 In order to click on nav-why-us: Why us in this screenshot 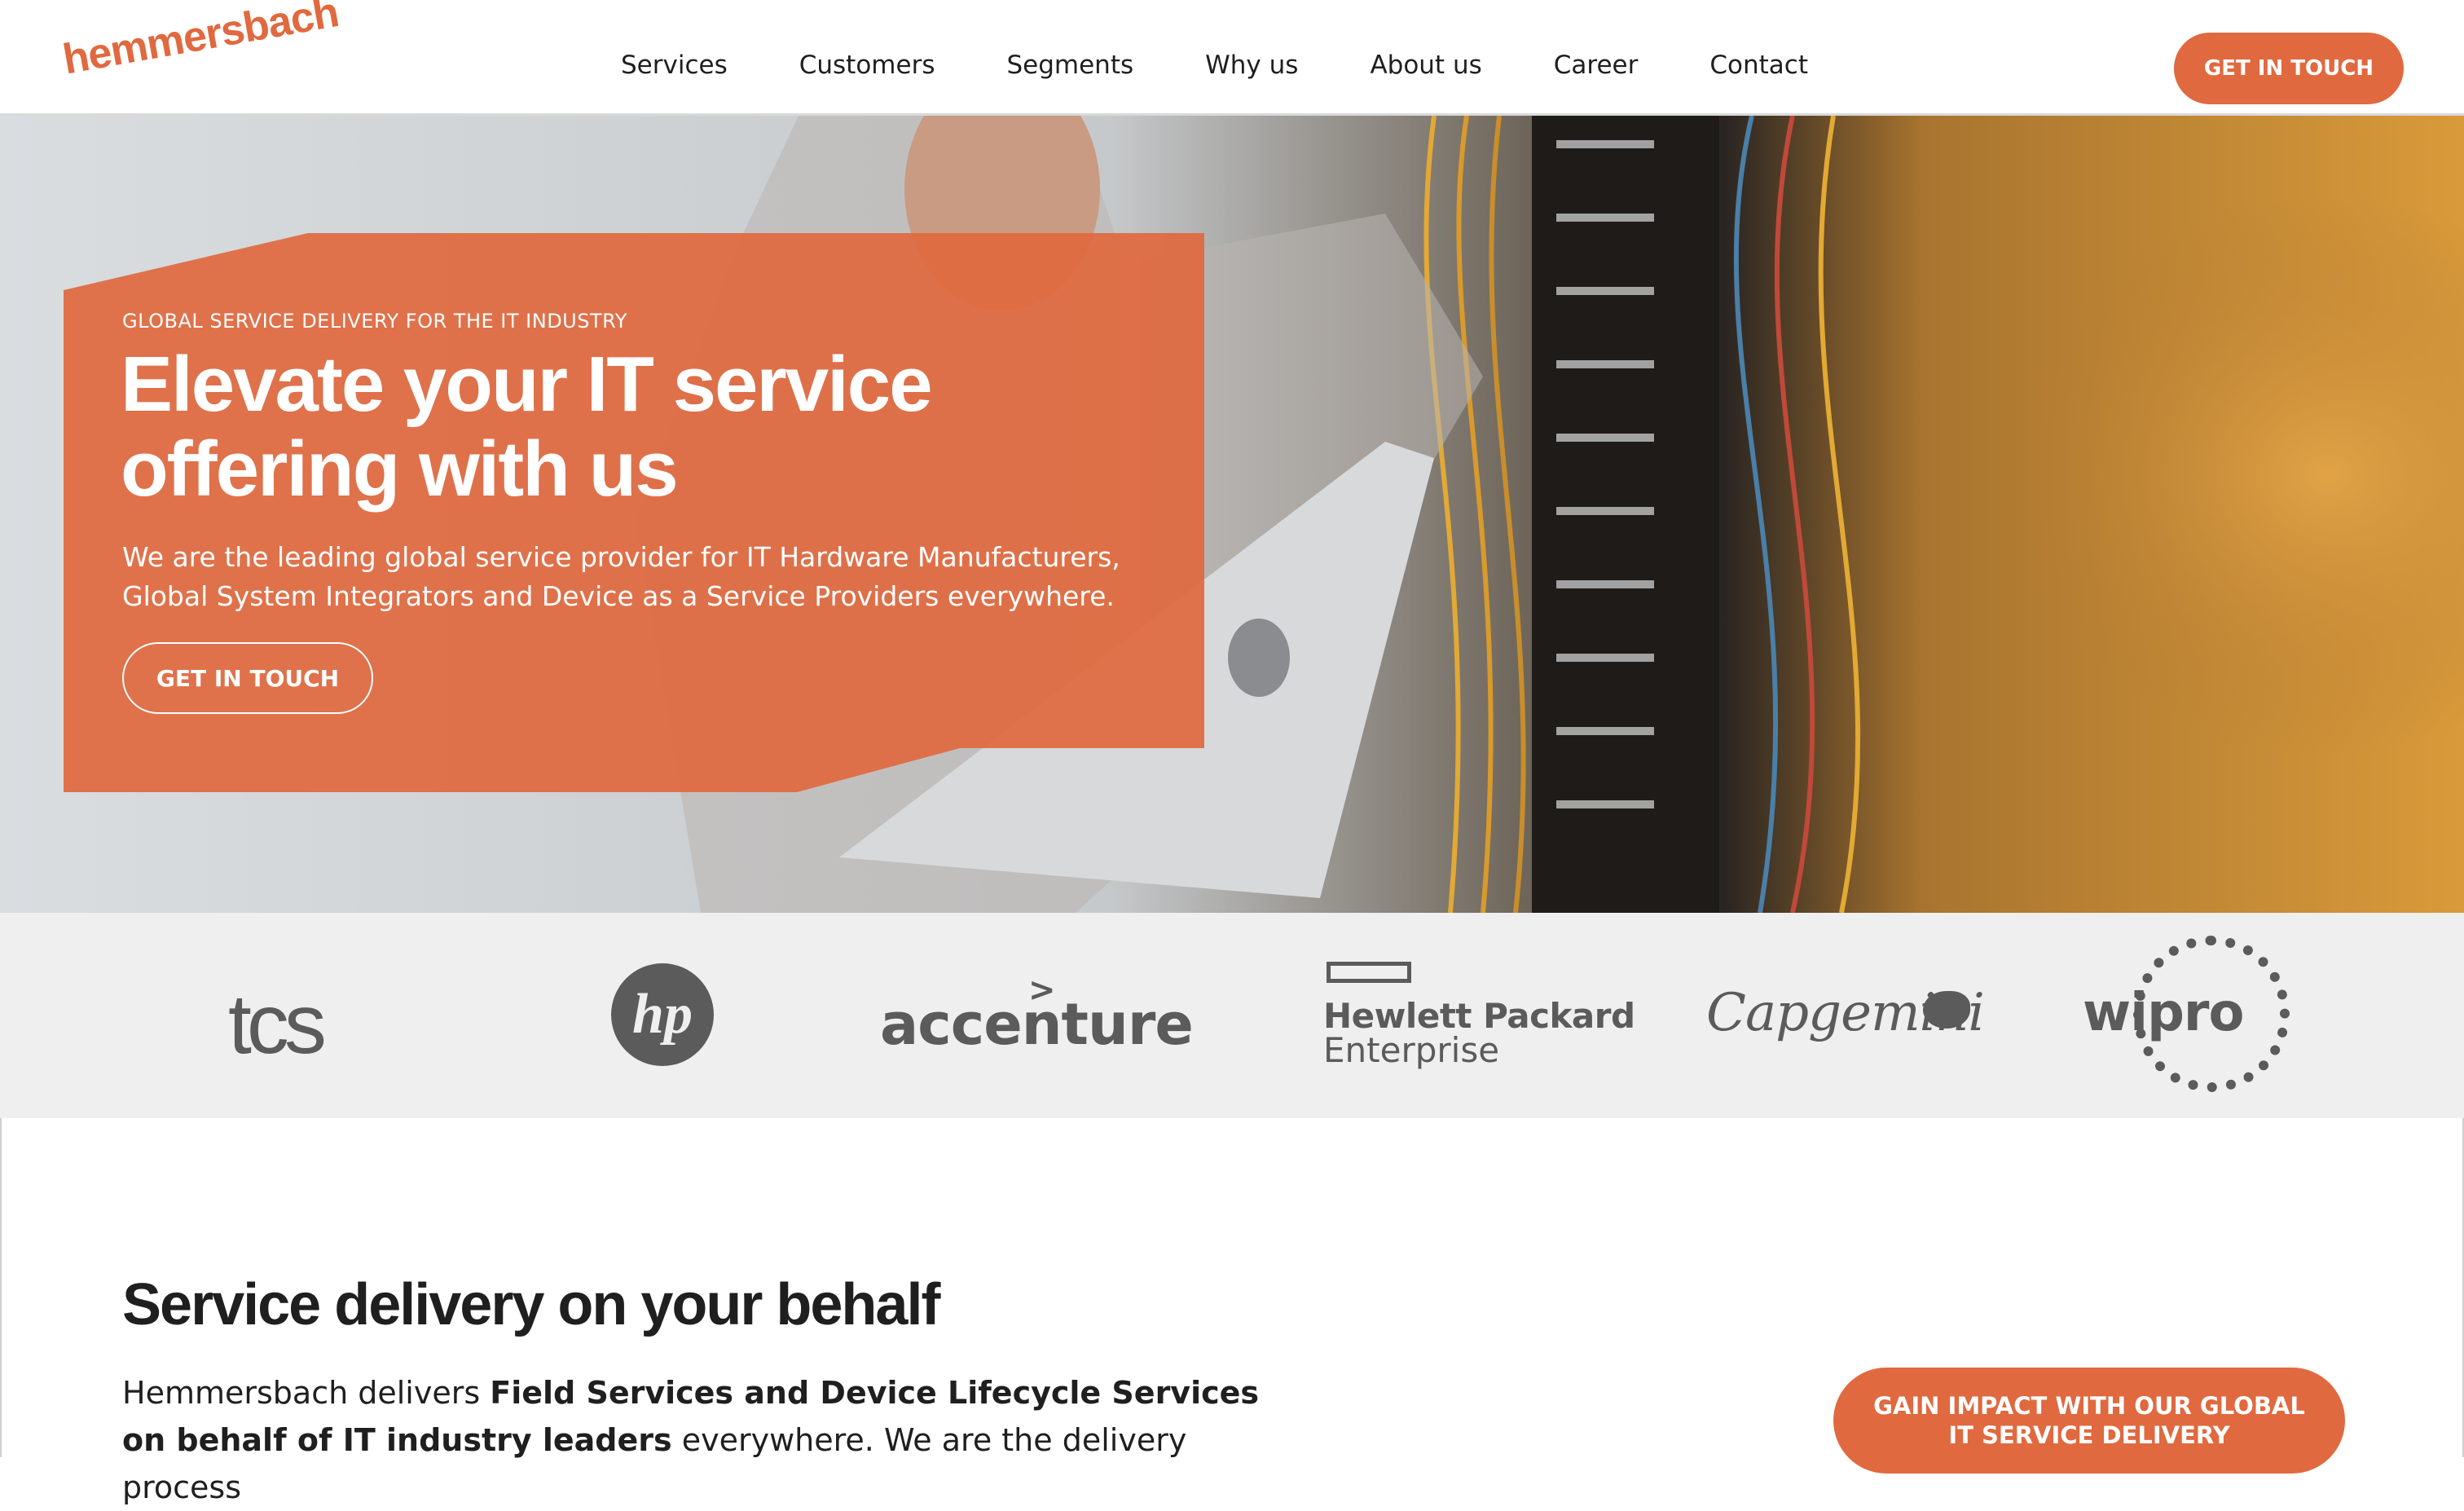, I will do `click(1251, 65)`.